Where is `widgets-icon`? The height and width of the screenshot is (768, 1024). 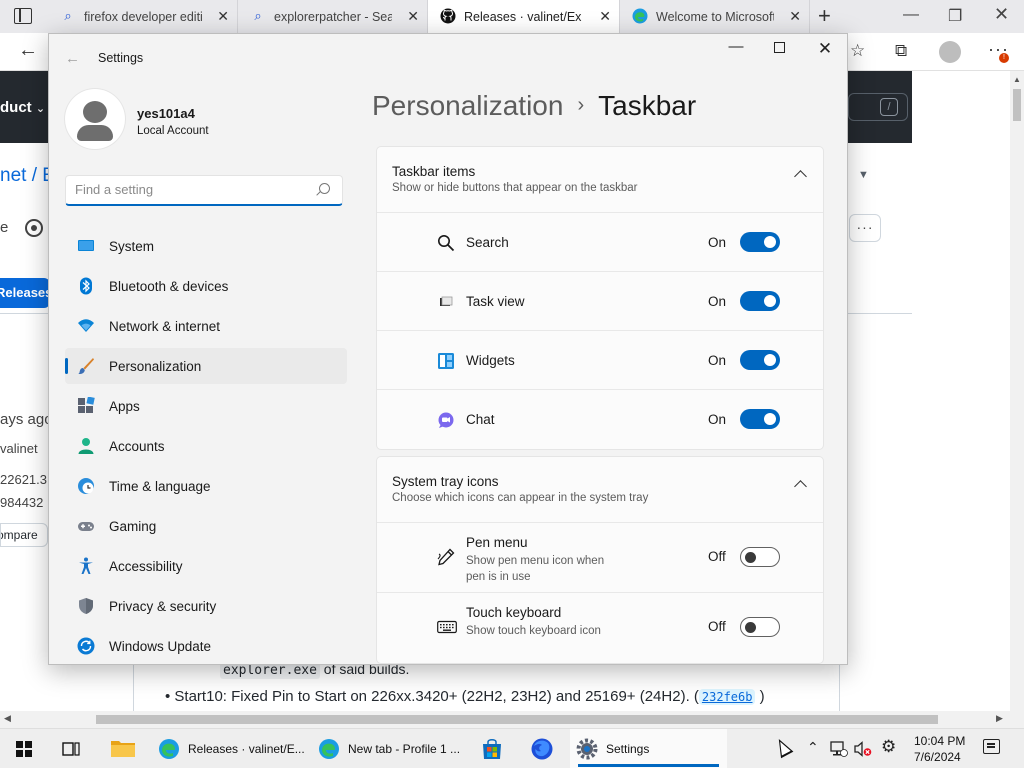
widgets-icon is located at coordinates (446, 361).